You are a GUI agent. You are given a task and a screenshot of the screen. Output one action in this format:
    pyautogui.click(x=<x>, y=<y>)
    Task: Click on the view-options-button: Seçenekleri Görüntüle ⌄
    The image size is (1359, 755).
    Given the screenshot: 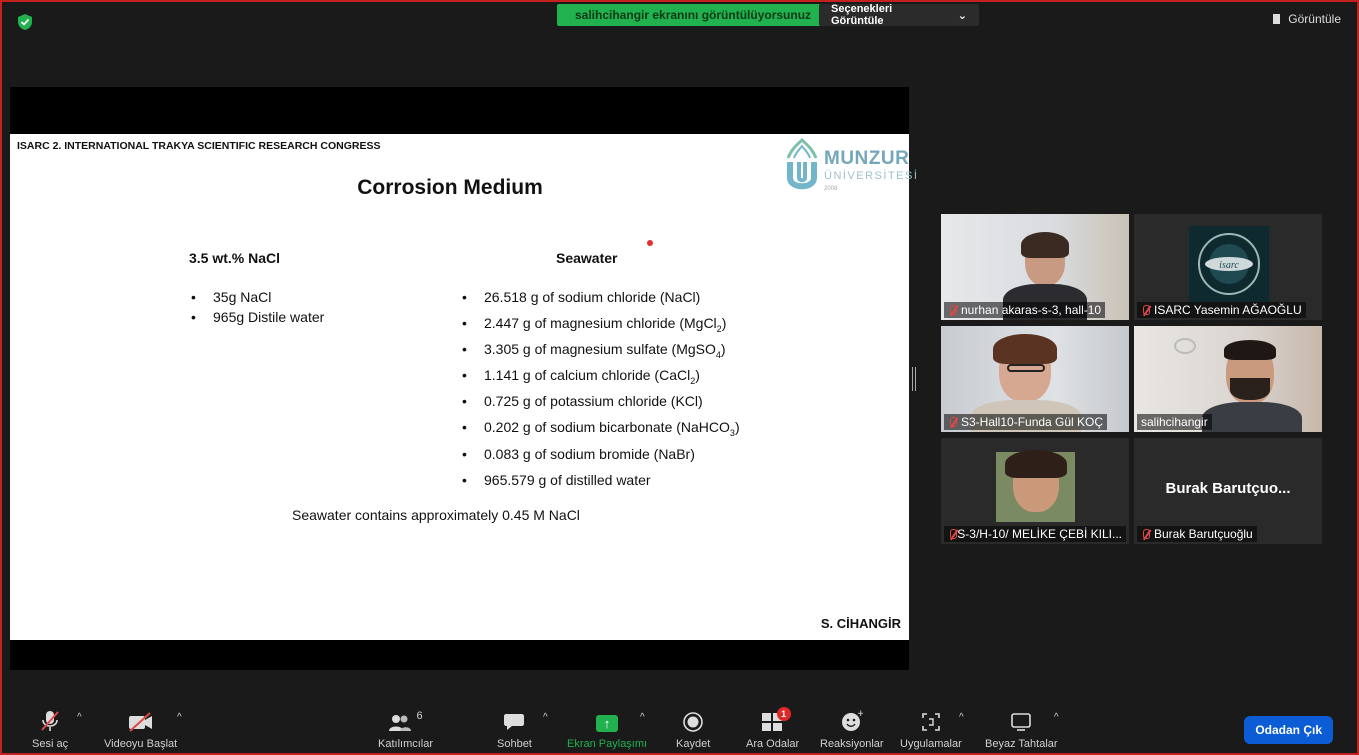 What is the action you would take?
    pyautogui.click(x=899, y=15)
    